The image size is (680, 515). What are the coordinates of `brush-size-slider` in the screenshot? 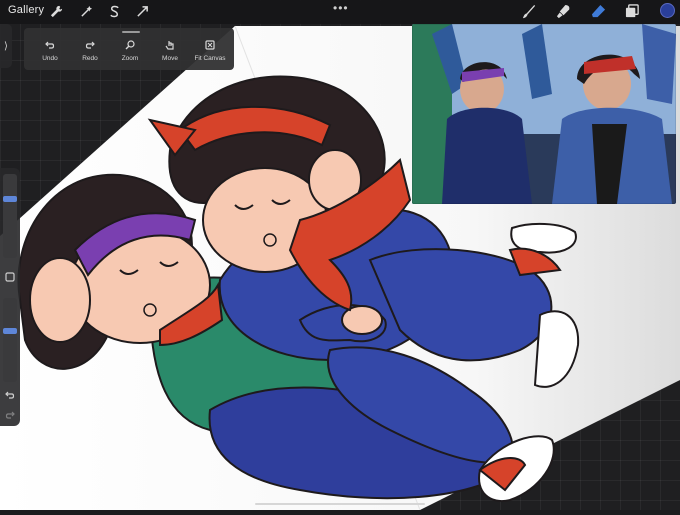 It's located at (10, 216).